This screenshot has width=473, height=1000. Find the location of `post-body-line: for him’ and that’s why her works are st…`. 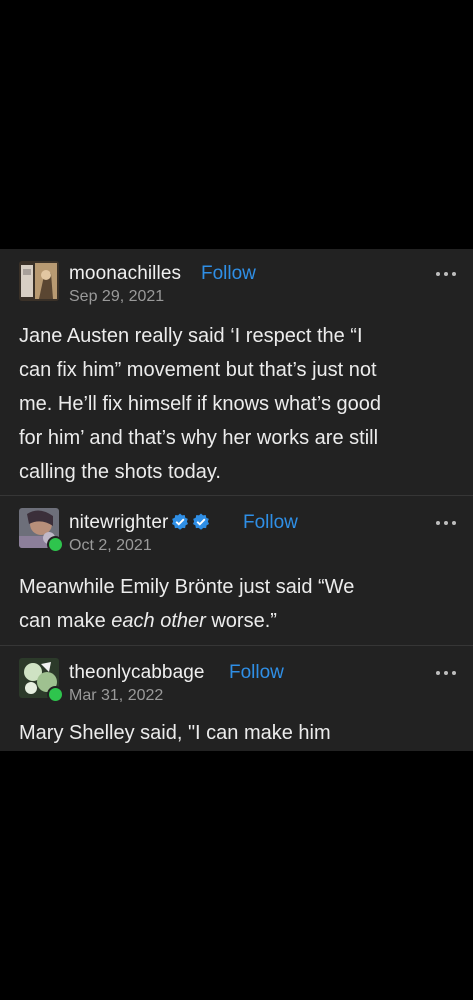

post-body-line: for him’ and that’s why her works are st… is located at coordinates (199, 438).